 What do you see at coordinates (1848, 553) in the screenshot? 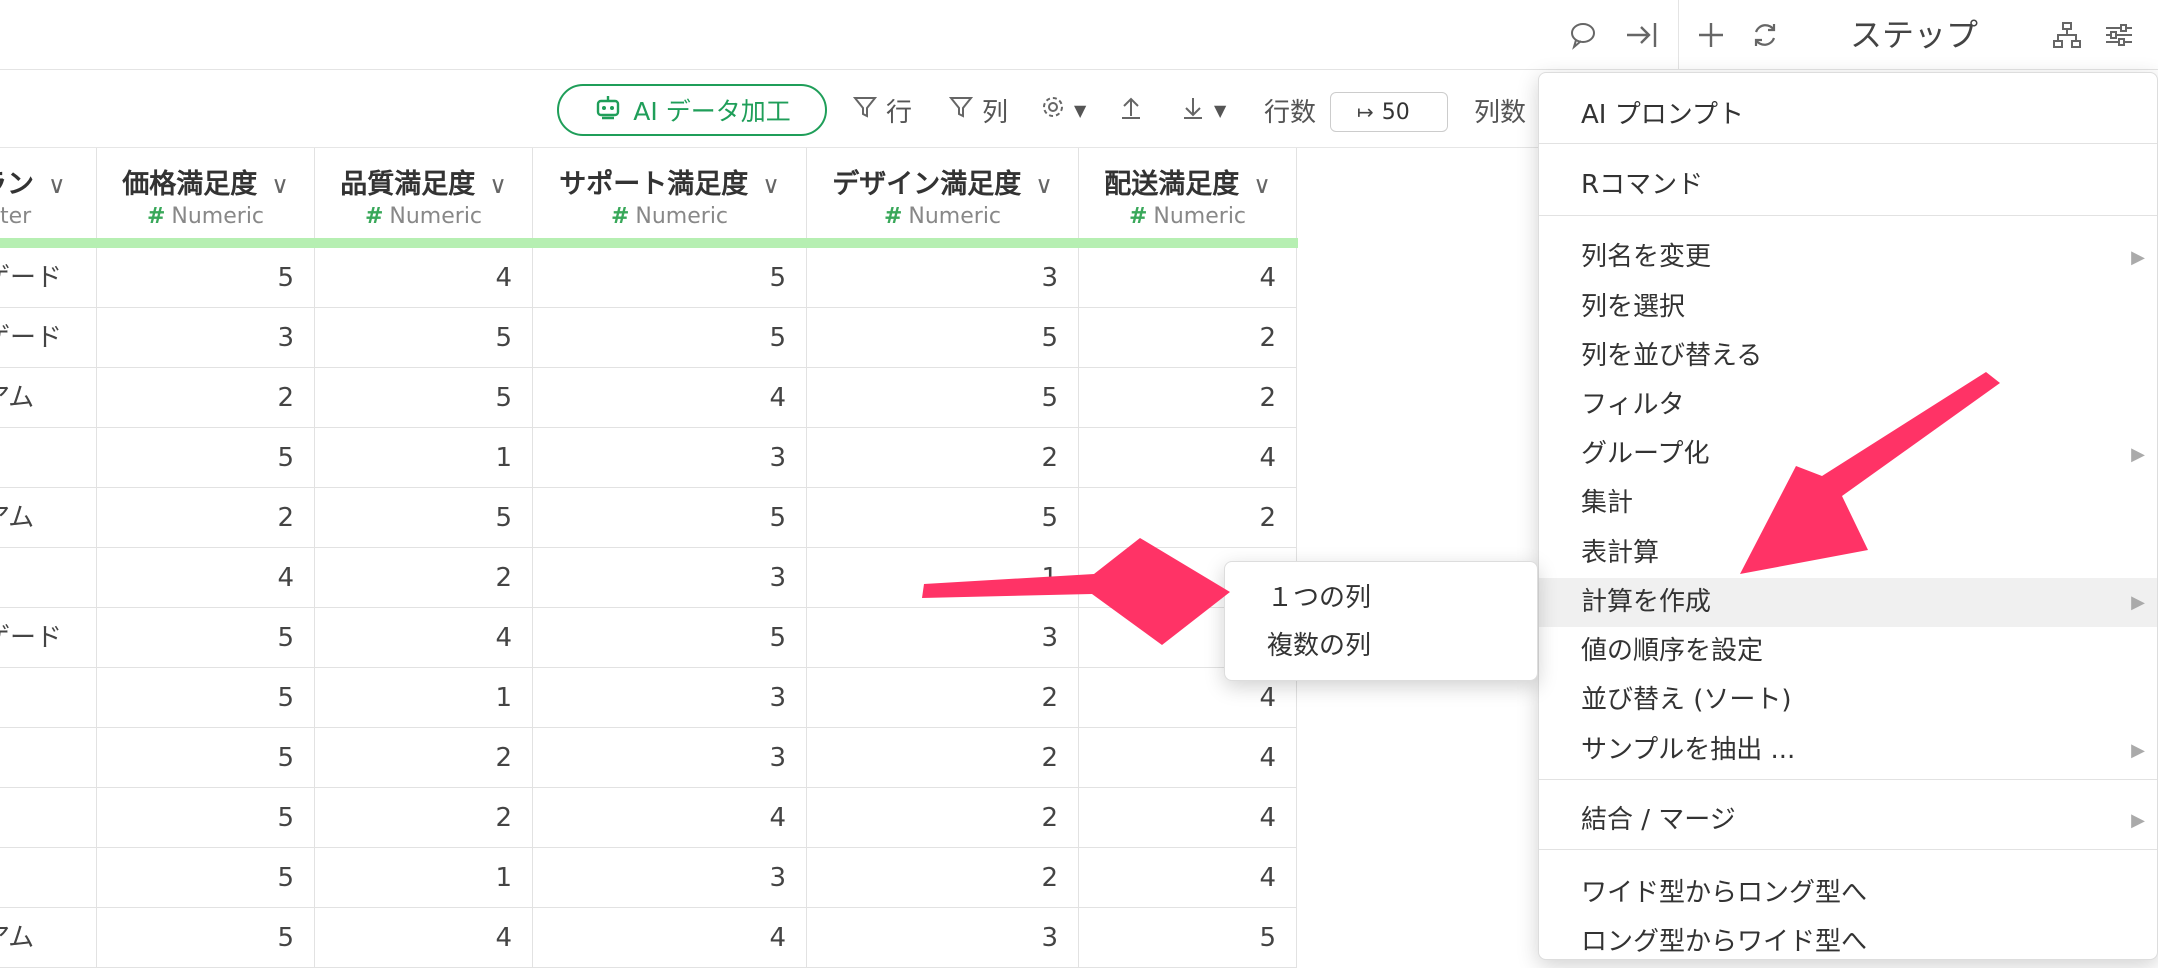
I see `menu-item-window-calc: 表計算` at bounding box center [1848, 553].